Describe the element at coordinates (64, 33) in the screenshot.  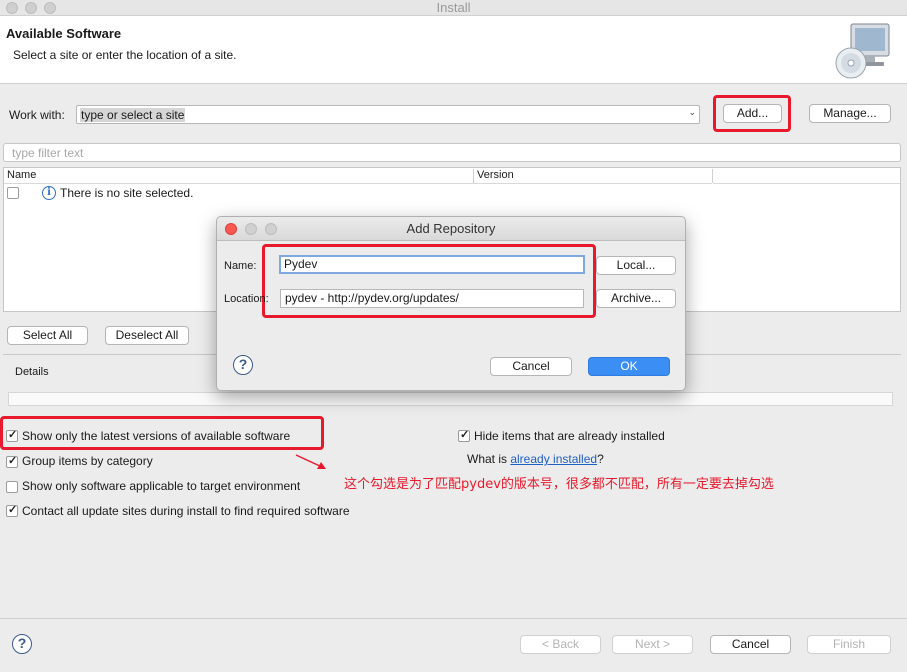
I see `page-title: Available Software` at that location.